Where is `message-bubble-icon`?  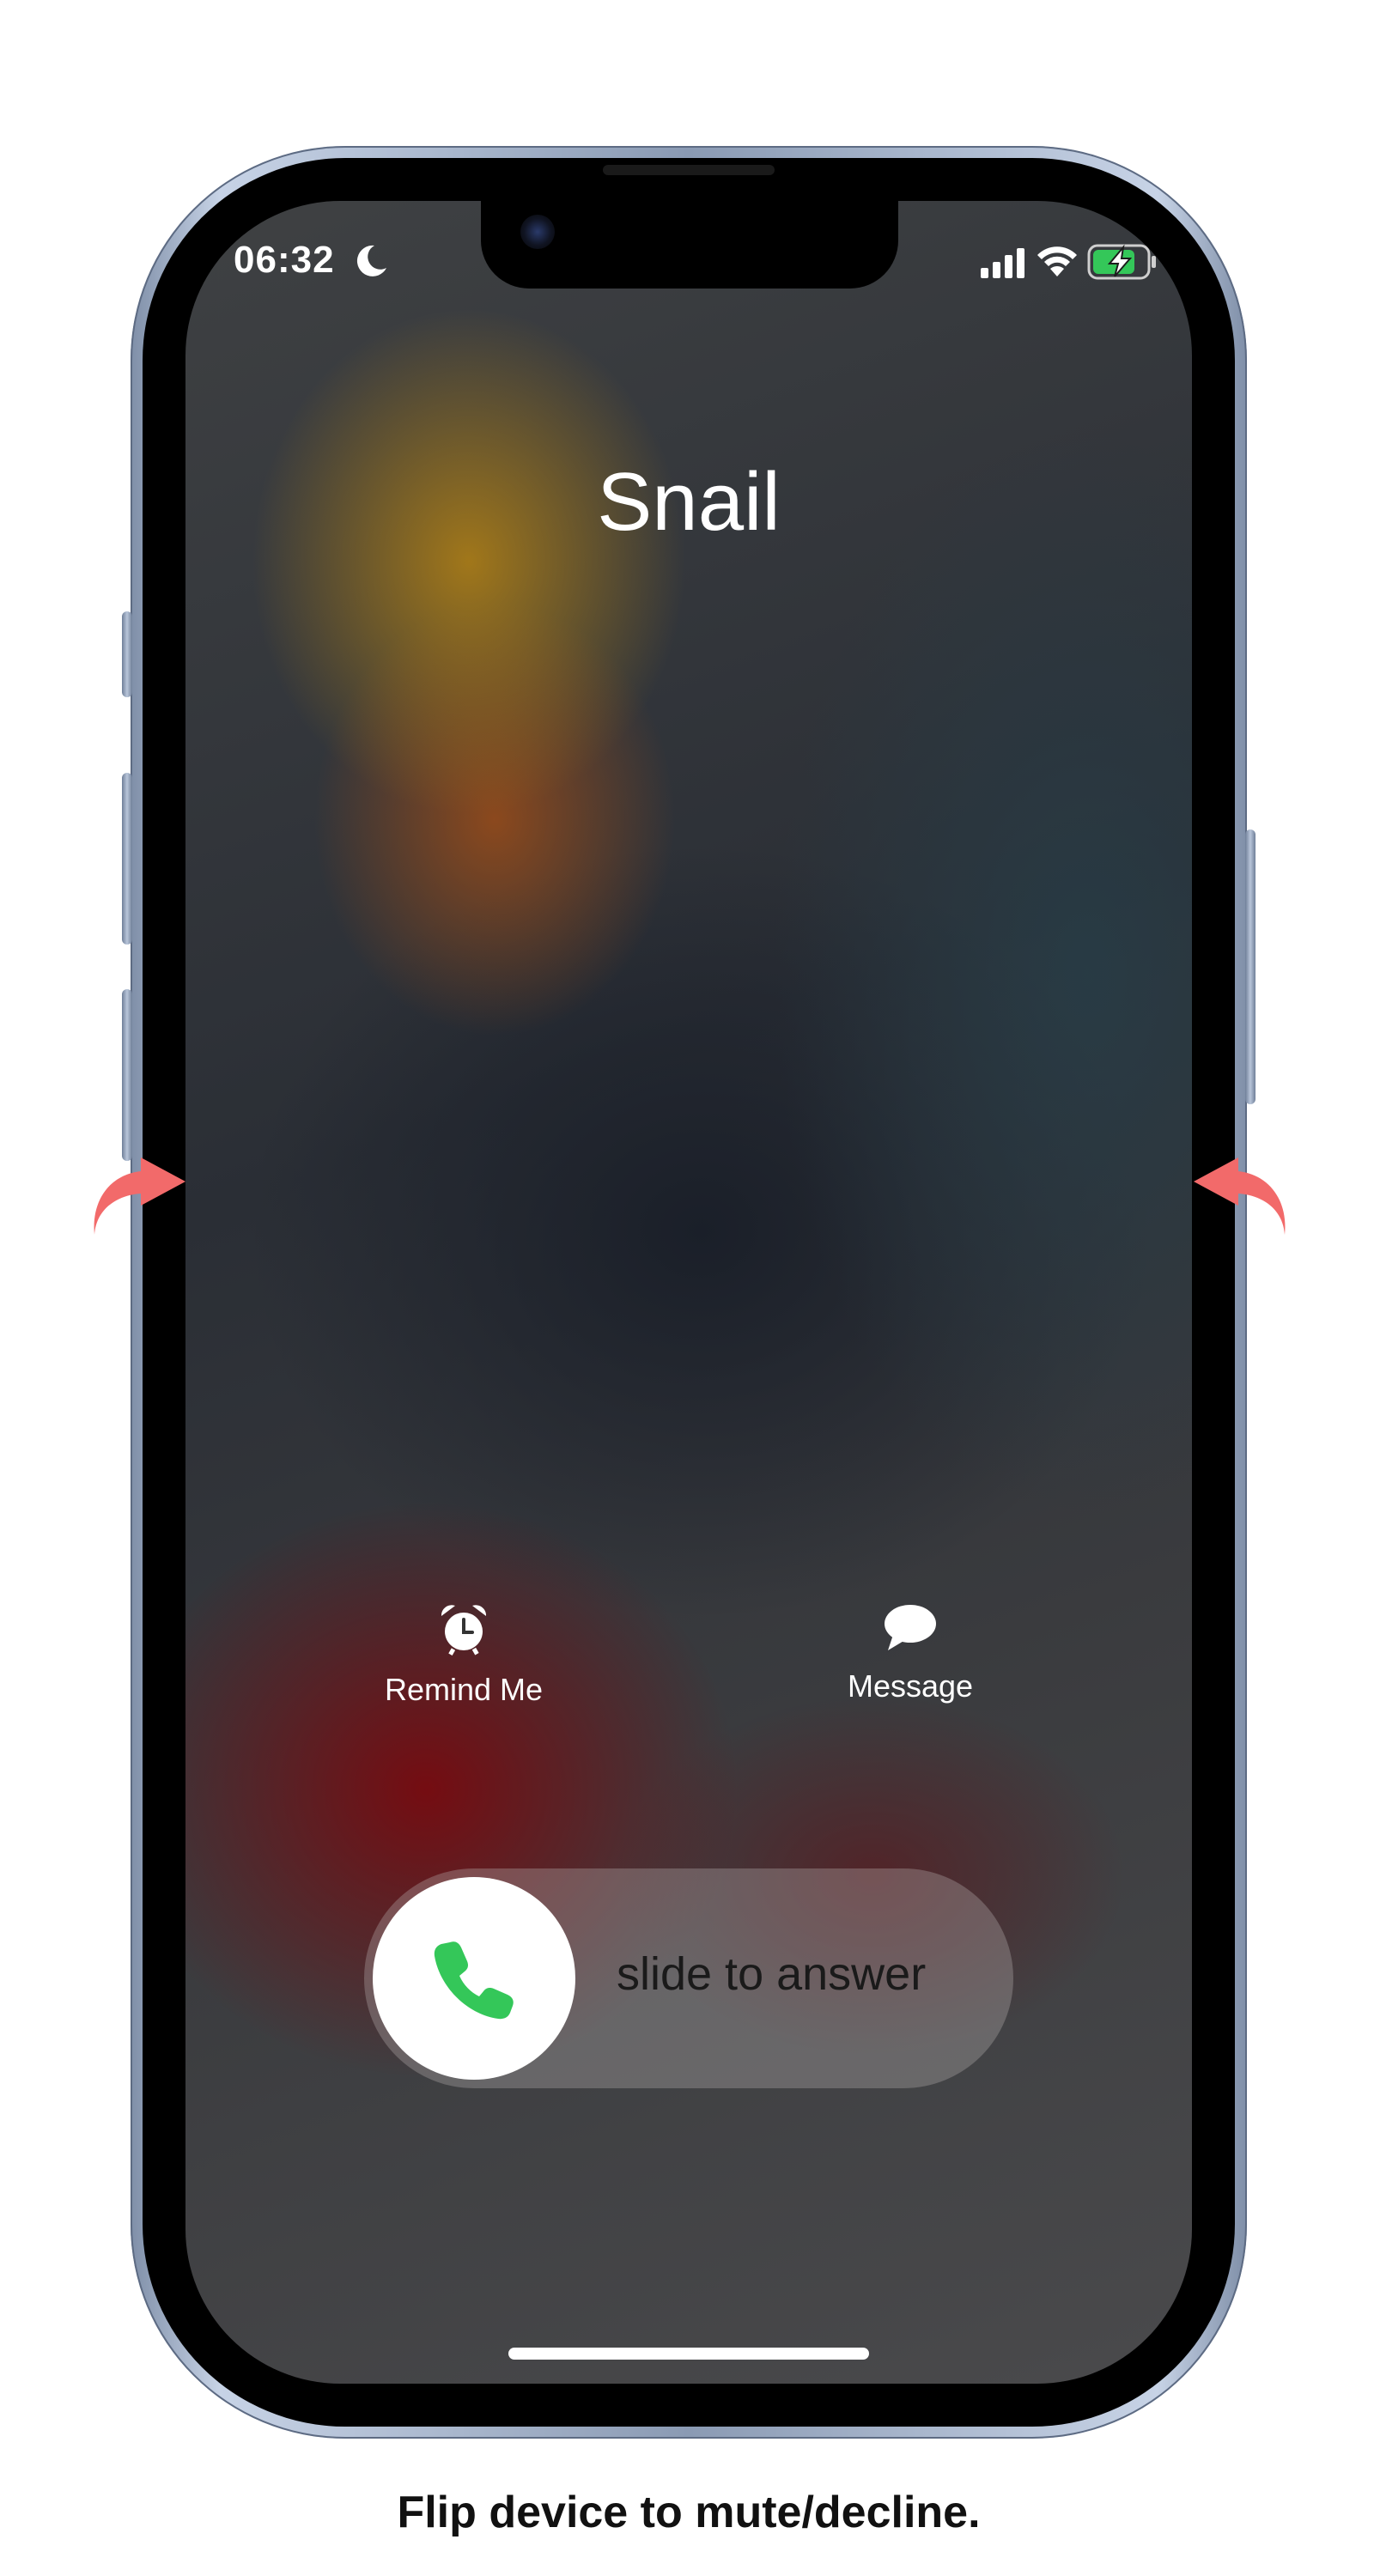
message-bubble-icon is located at coordinates (910, 1627).